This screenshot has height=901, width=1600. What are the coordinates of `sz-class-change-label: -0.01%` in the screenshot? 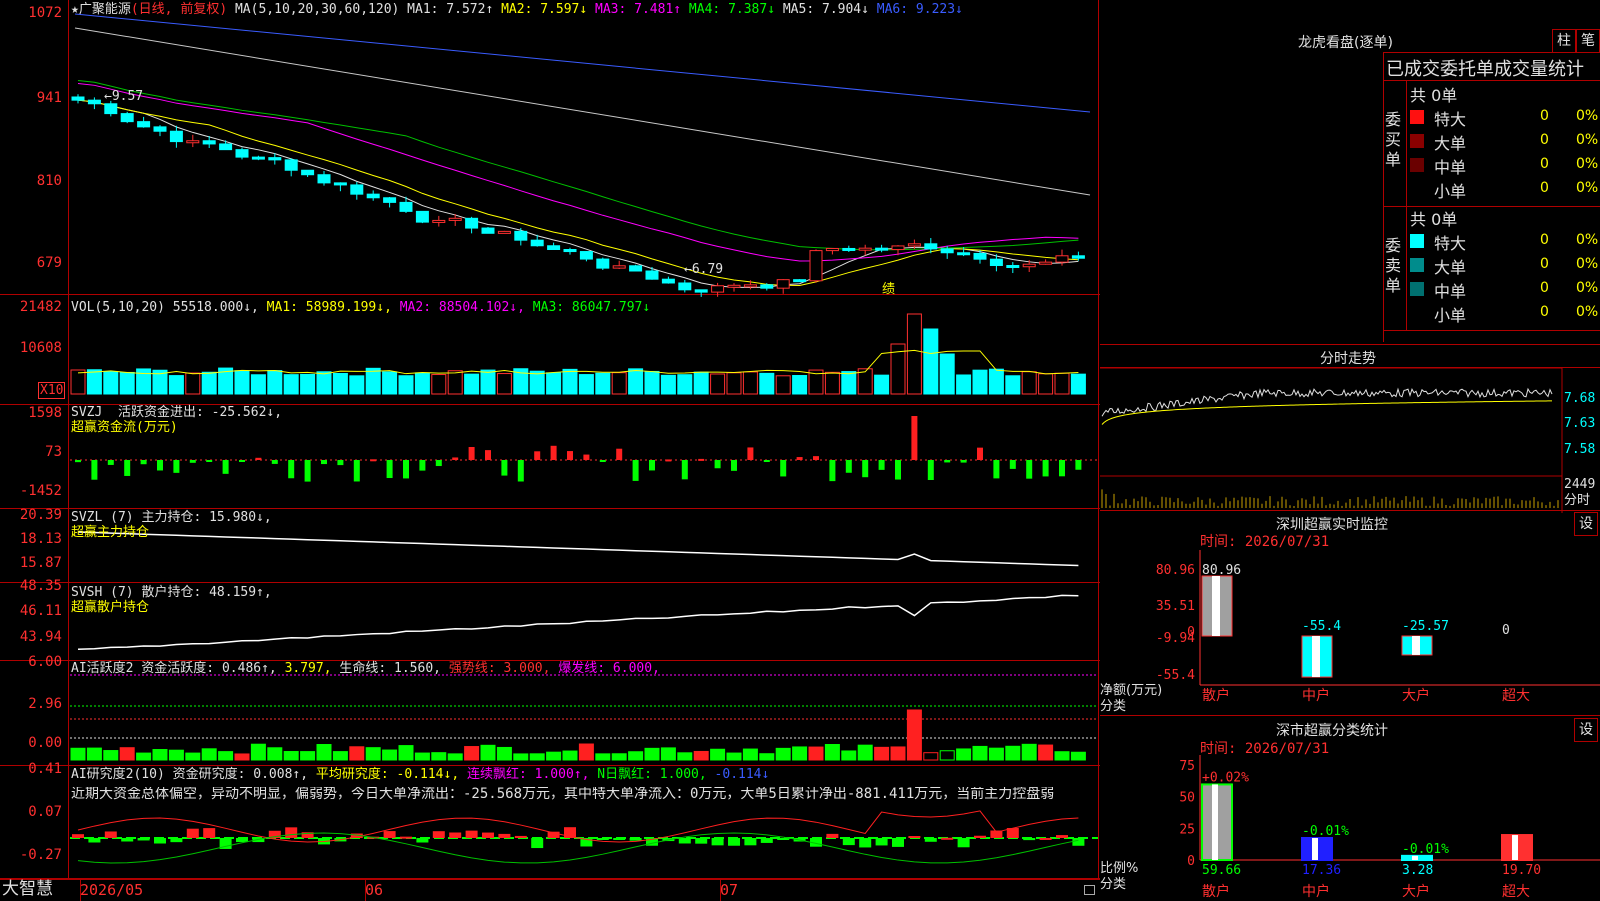 It's located at (1325, 831).